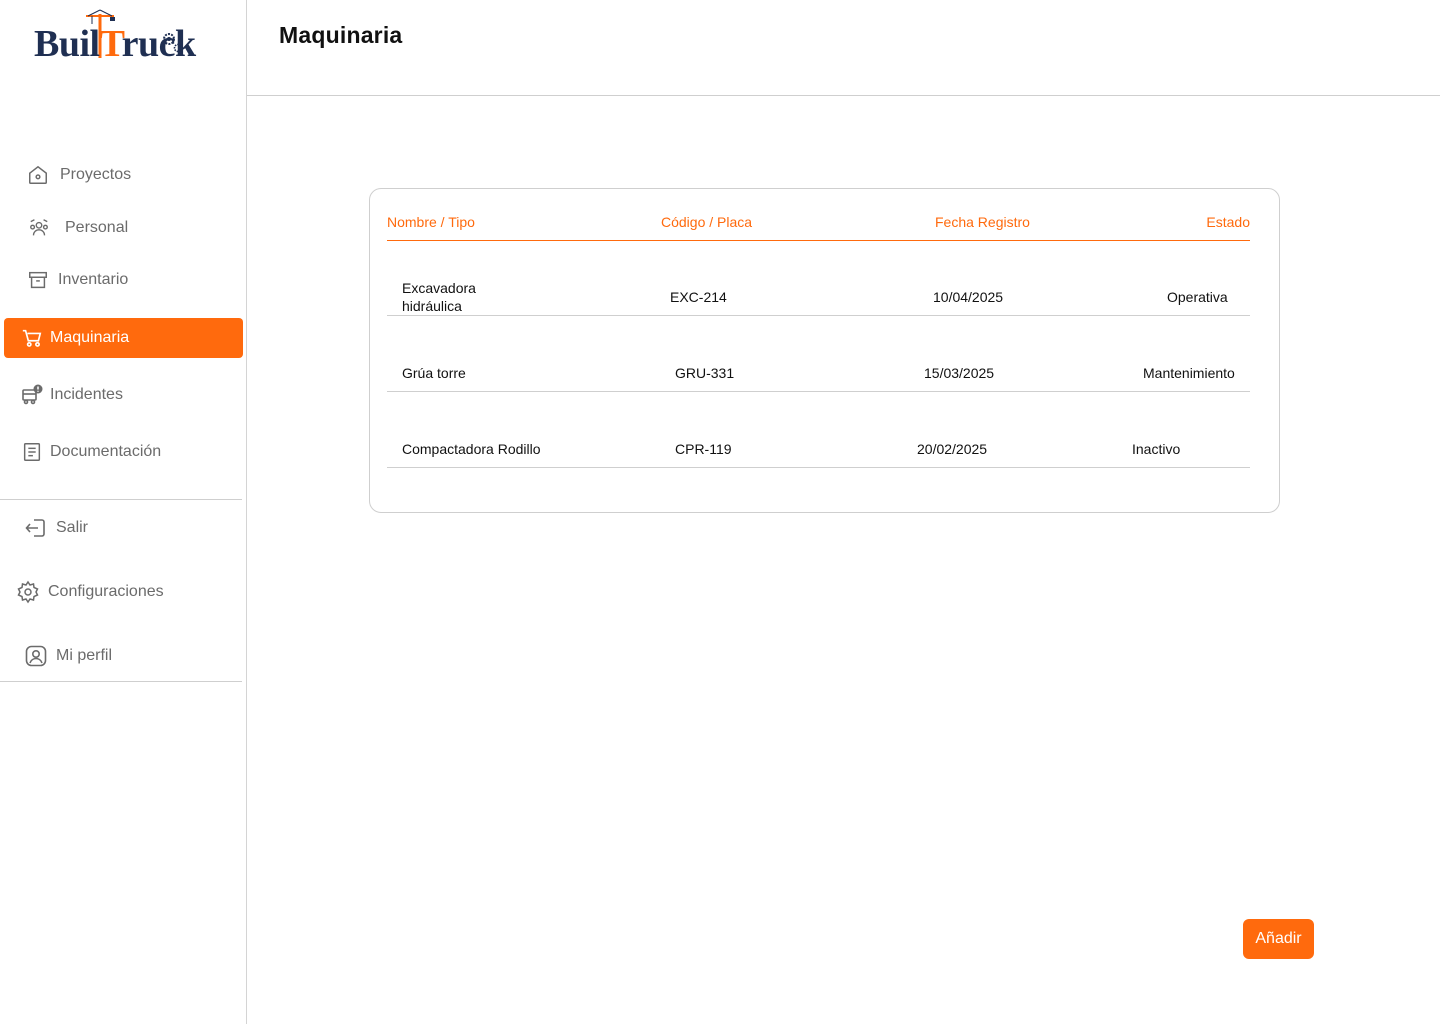 The image size is (1440, 1024). Describe the element at coordinates (32, 452) in the screenshot. I see `document-icon` at that location.